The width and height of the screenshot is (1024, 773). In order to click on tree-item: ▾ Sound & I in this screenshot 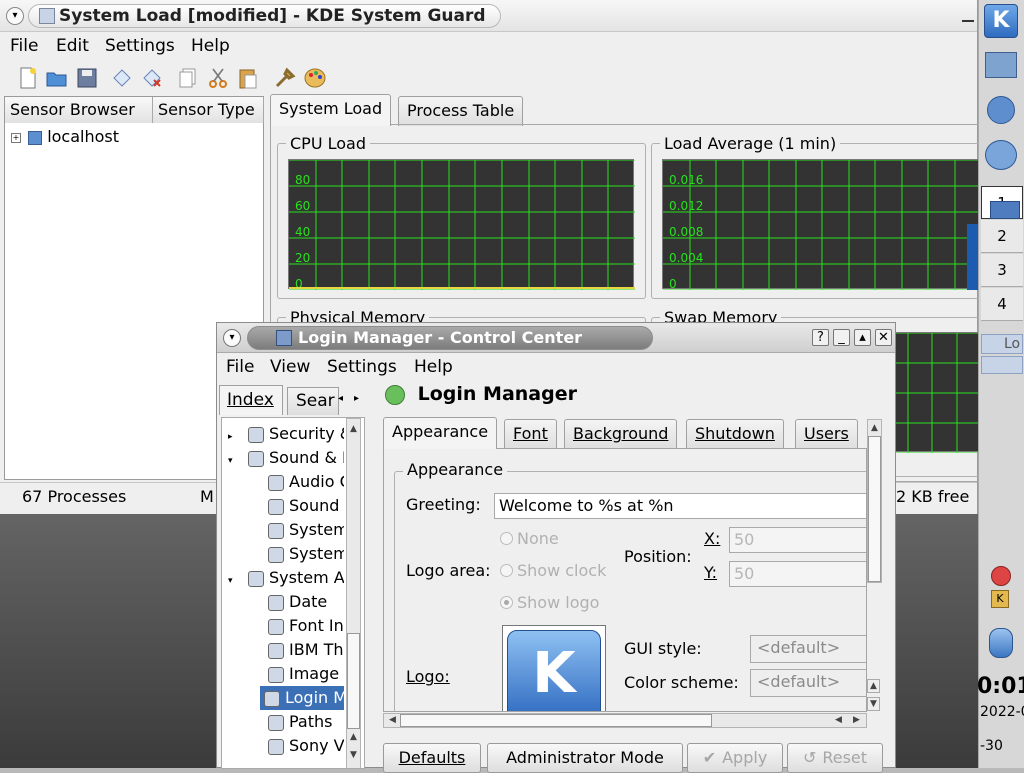, I will do `click(283, 458)`.